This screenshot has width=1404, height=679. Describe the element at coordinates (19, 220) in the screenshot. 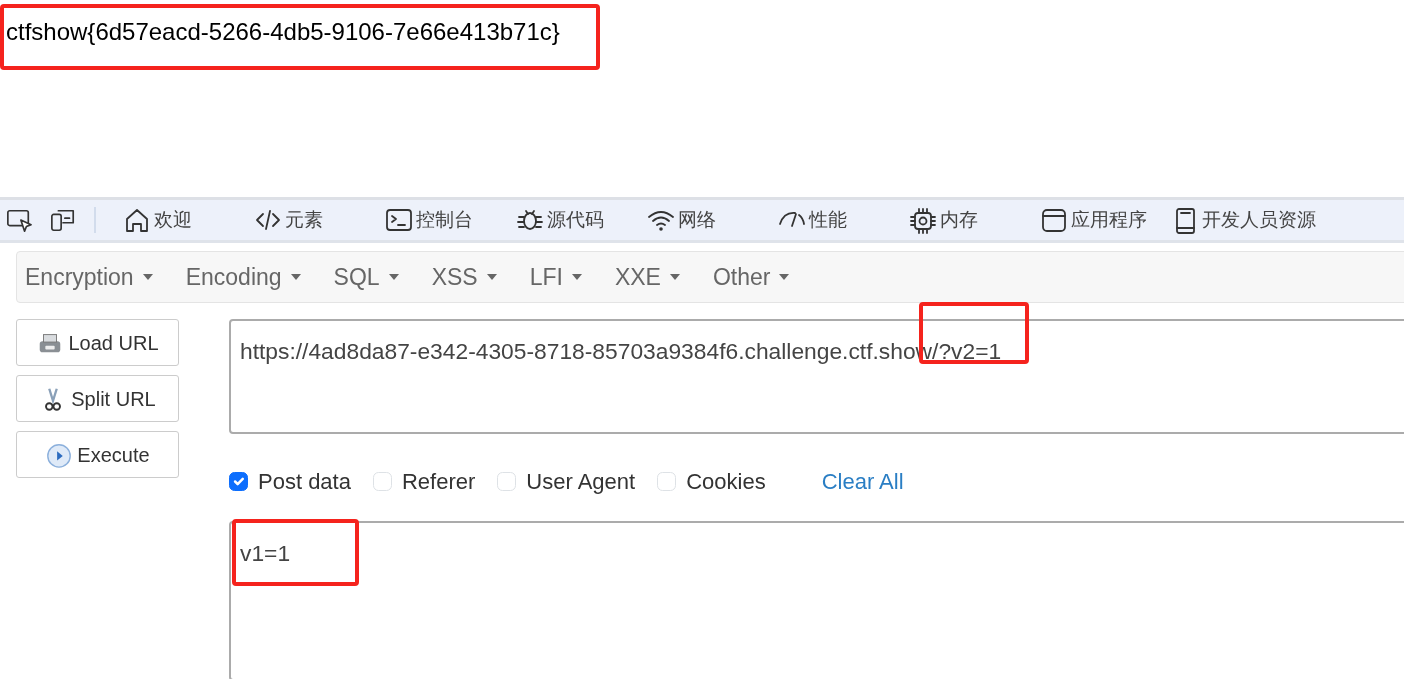

I see `inspect-icon` at that location.